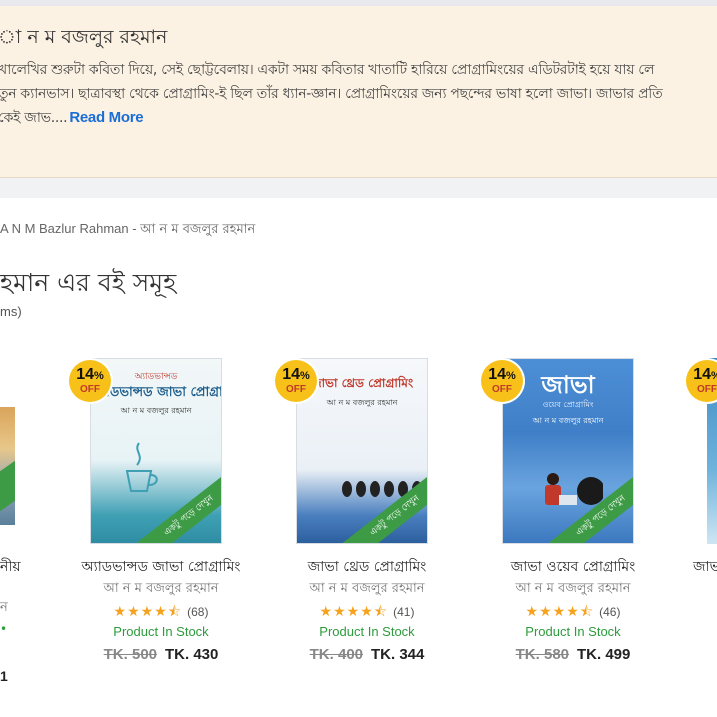  What do you see at coordinates (198, 612) in the screenshot?
I see `review-count: (68)` at bounding box center [198, 612].